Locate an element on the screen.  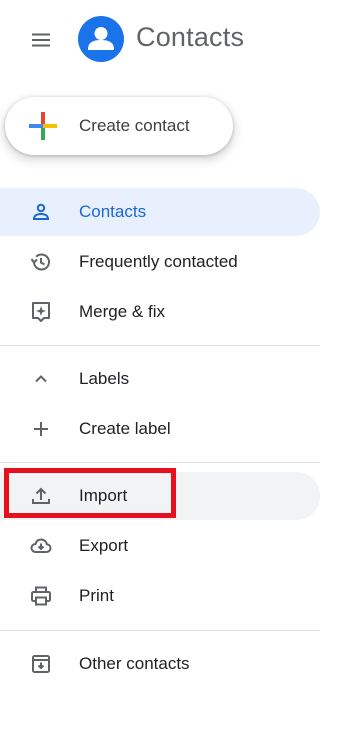
nav-item-contacts: Contacts is located at coordinates (160, 212).